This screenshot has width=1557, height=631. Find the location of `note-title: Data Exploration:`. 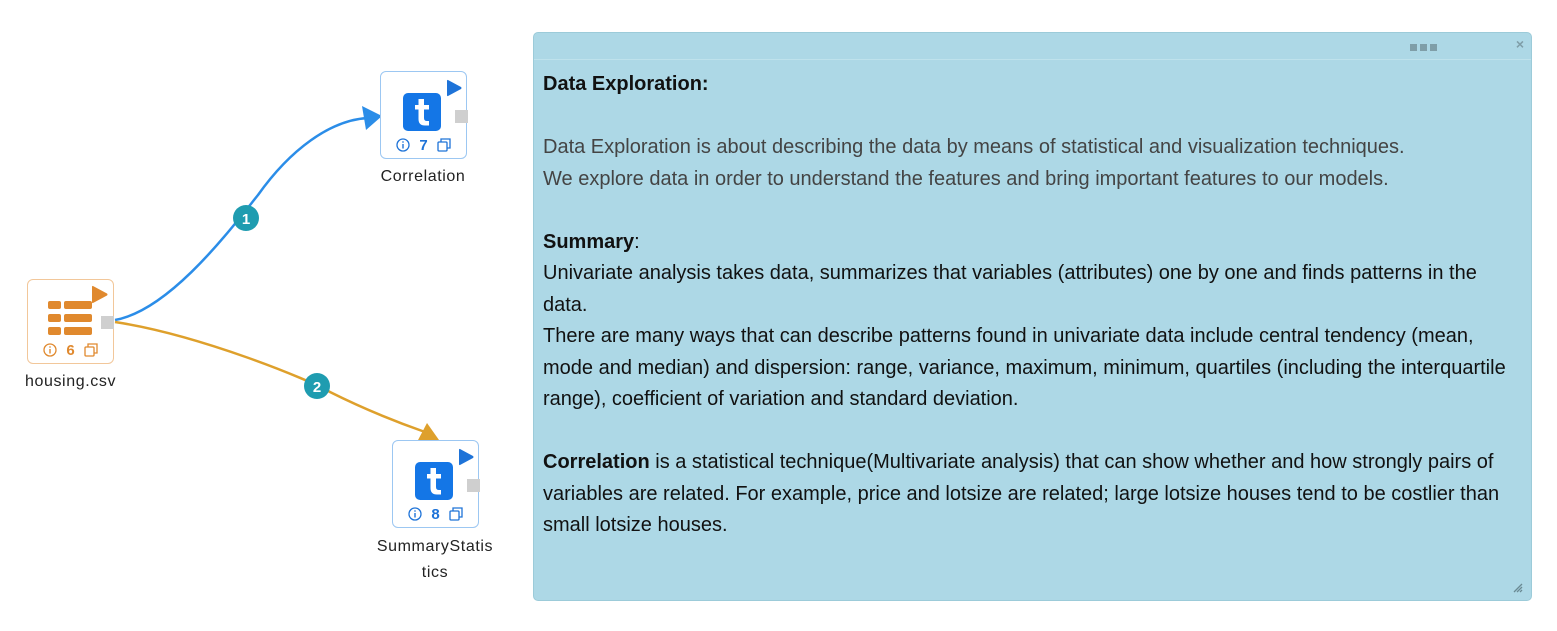

note-title: Data Exploration: is located at coordinates (626, 84).